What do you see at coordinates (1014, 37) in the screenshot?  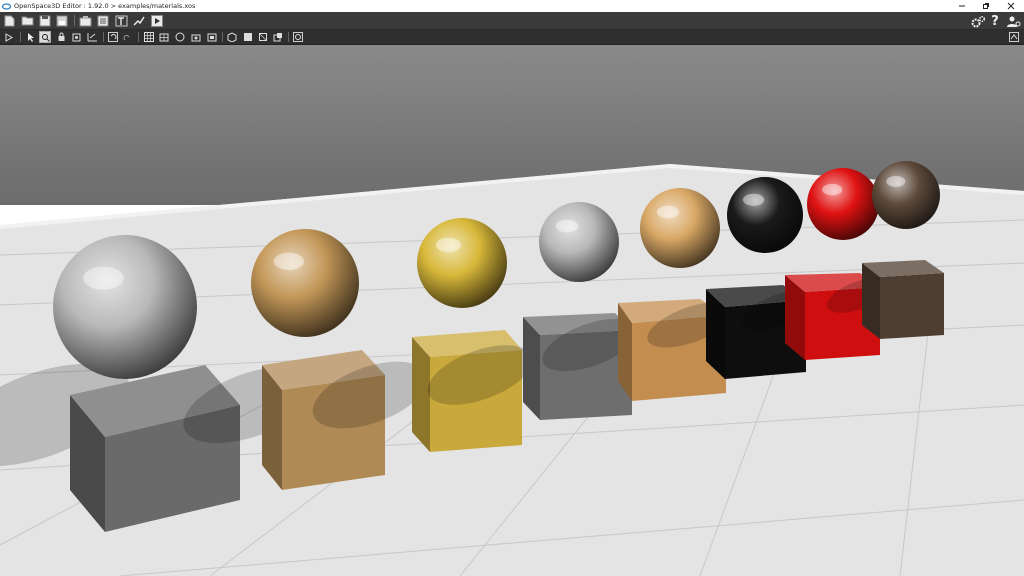 I see `viewport-options-icon` at bounding box center [1014, 37].